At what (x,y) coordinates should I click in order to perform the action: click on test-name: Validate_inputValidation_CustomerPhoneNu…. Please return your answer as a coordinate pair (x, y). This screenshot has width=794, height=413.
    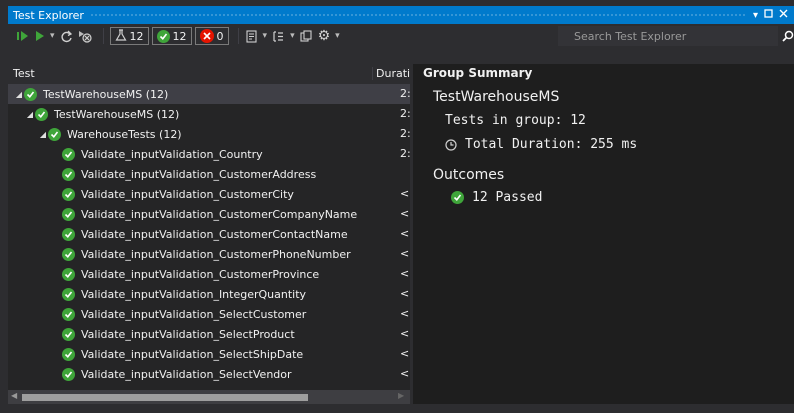
    Looking at the image, I should click on (216, 254).